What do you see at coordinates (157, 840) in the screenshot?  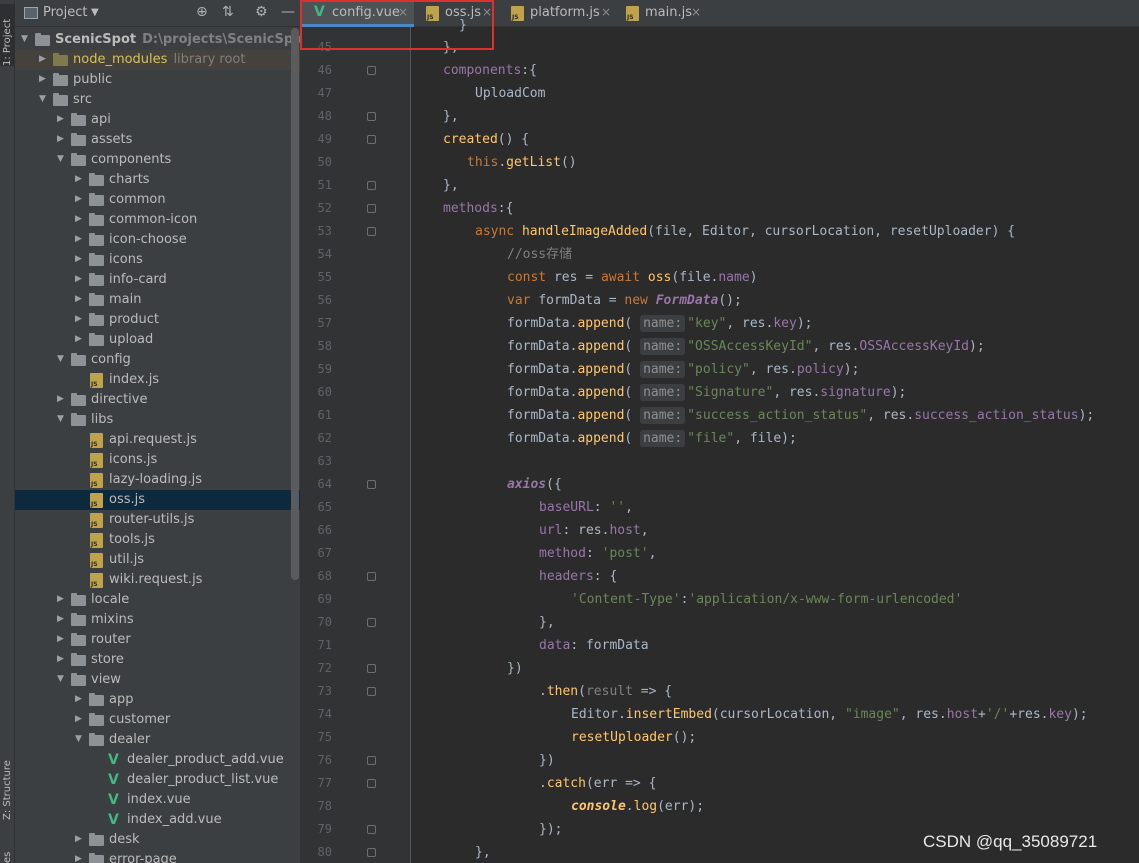 I see `tree-item: ▶ desk` at bounding box center [157, 840].